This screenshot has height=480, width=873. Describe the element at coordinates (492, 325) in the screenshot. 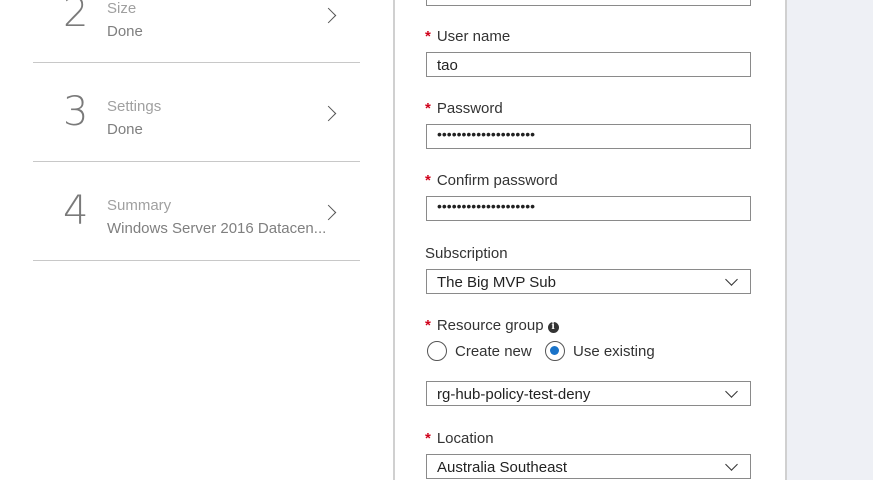

I see `resource-group-label: * Resource group i` at that location.